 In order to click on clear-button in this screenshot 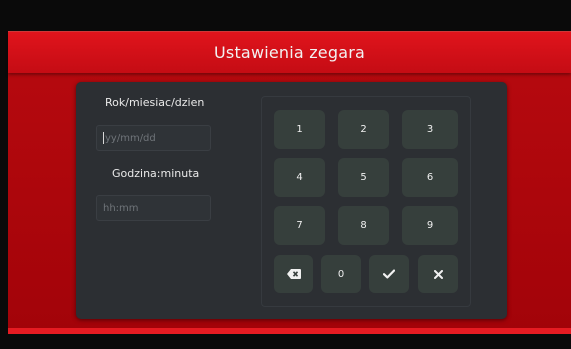, I will do `click(438, 274)`.